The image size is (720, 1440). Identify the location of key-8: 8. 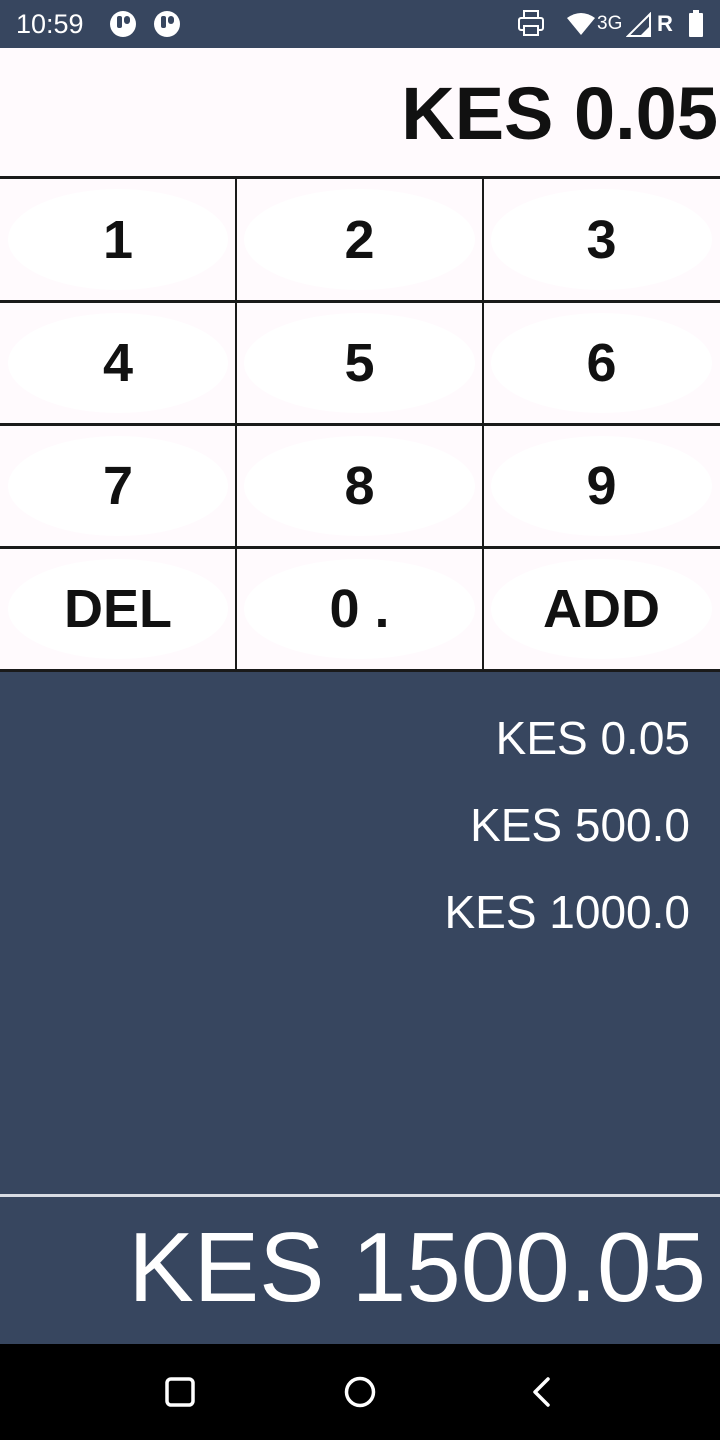
(359, 487).